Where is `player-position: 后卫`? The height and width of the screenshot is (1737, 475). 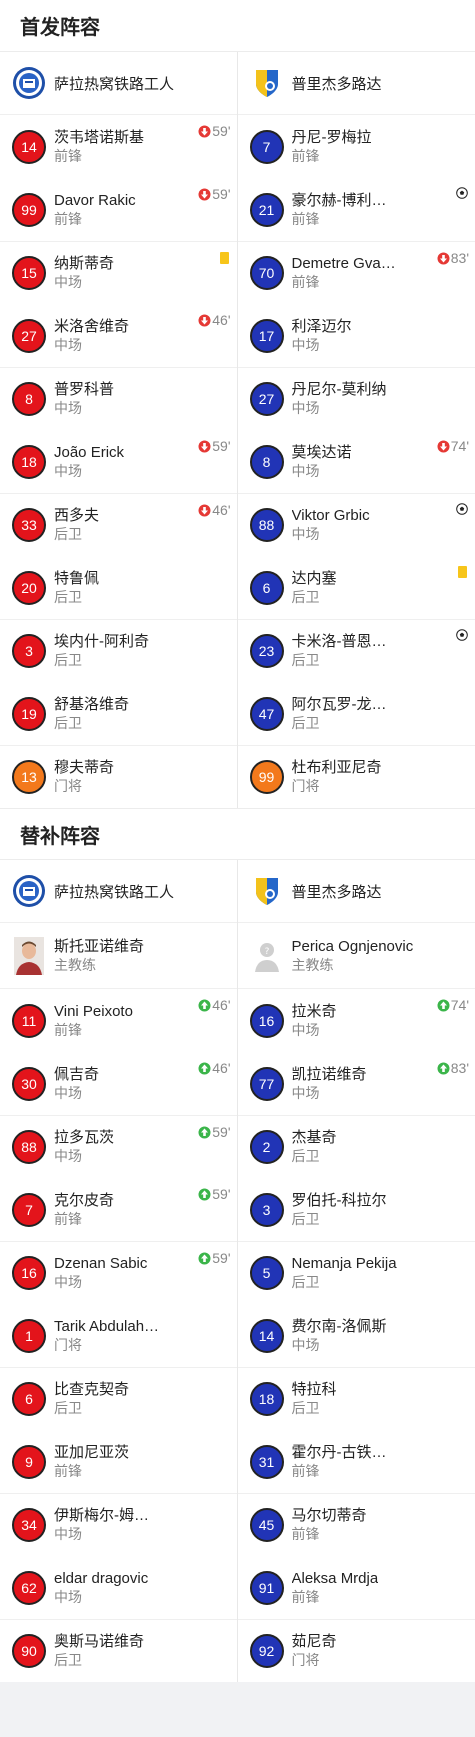 player-position: 后卫 is located at coordinates (305, 1218).